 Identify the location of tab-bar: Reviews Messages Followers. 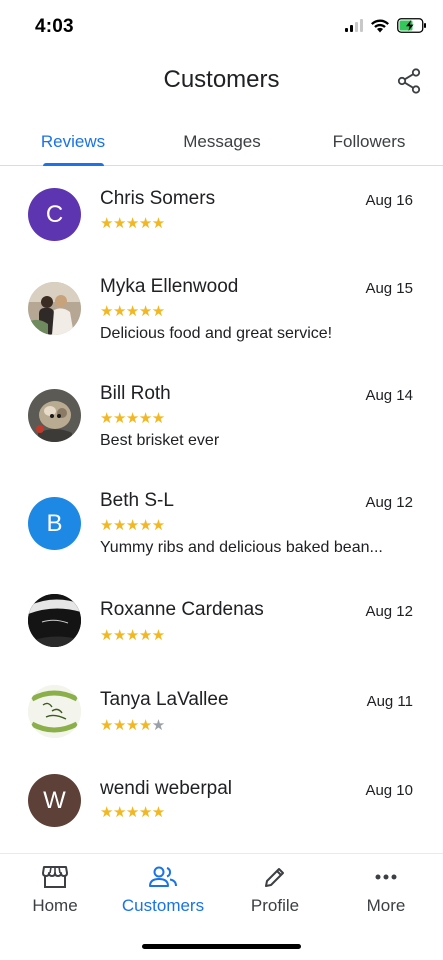
(221, 142).